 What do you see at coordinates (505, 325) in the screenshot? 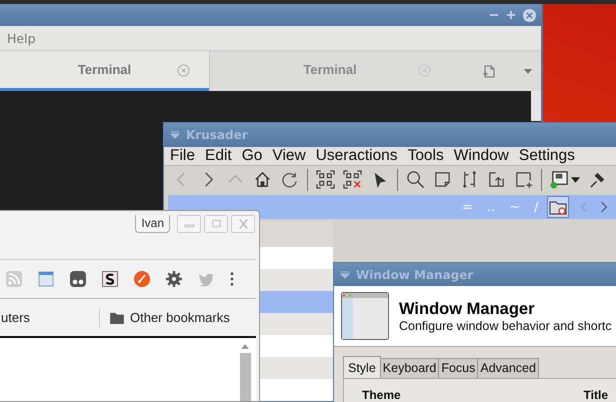
I see `subtitle: Configure window behavior and shortc` at bounding box center [505, 325].